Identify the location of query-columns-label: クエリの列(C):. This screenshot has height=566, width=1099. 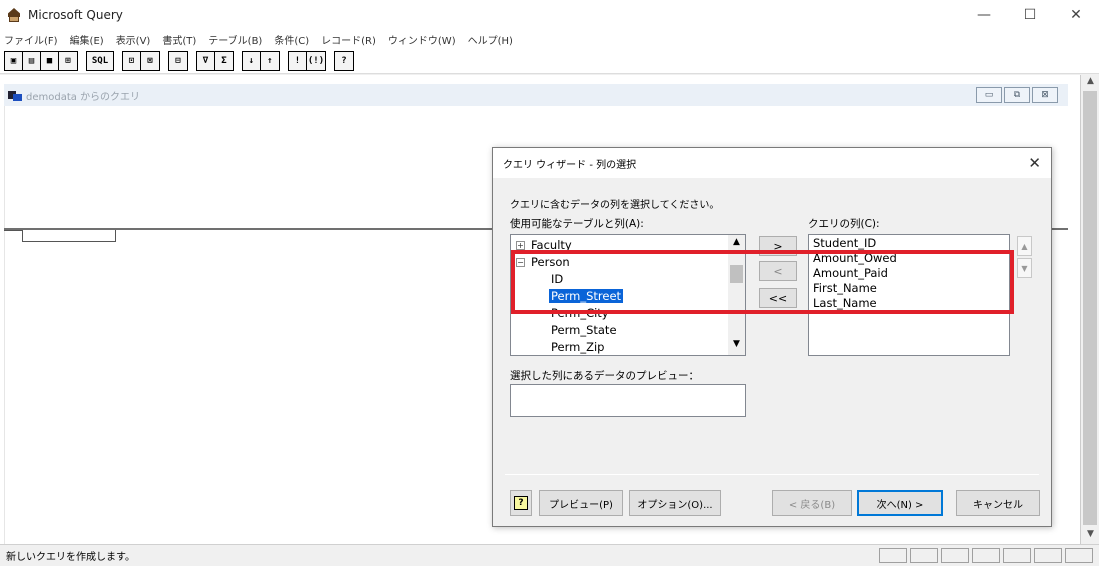
(844, 224).